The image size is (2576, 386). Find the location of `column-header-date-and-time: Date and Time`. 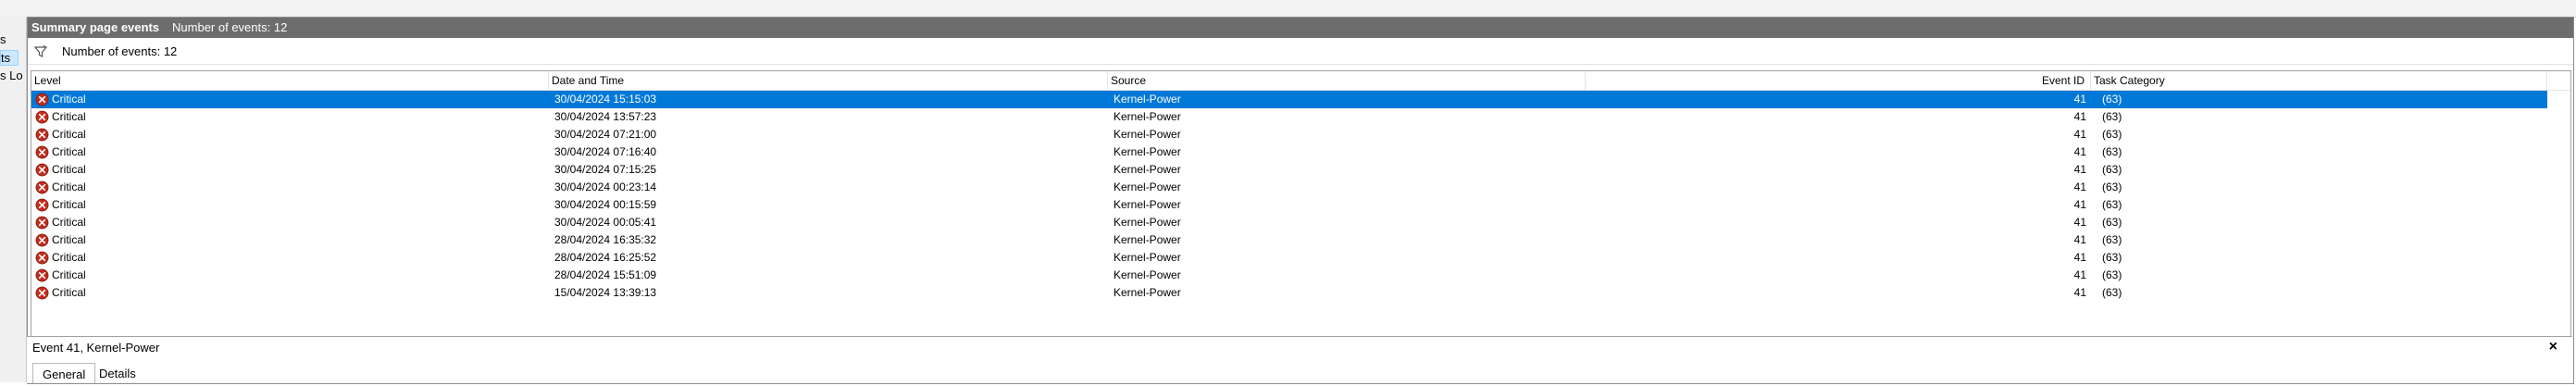

column-header-date-and-time: Date and Time is located at coordinates (828, 81).